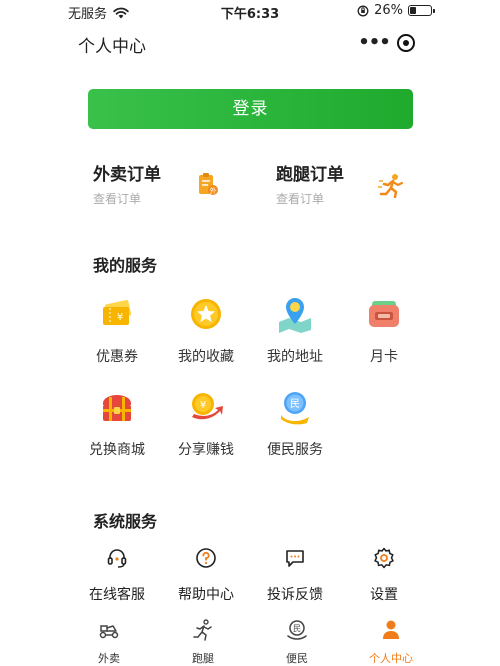  What do you see at coordinates (413, 10) in the screenshot?
I see `battery-fill` at bounding box center [413, 10].